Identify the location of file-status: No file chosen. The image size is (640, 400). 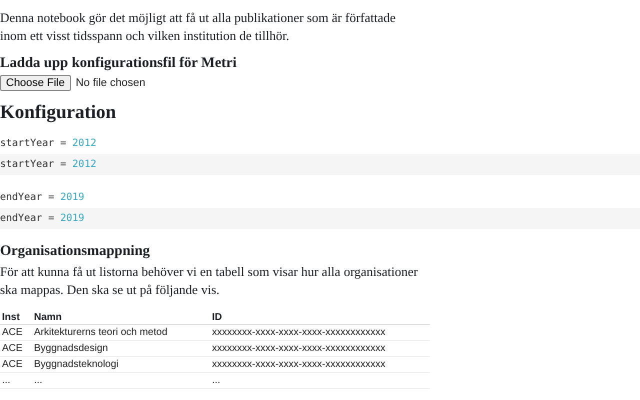
(111, 83).